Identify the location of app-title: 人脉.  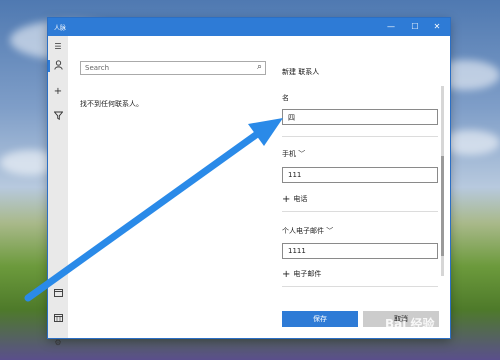
(60, 28).